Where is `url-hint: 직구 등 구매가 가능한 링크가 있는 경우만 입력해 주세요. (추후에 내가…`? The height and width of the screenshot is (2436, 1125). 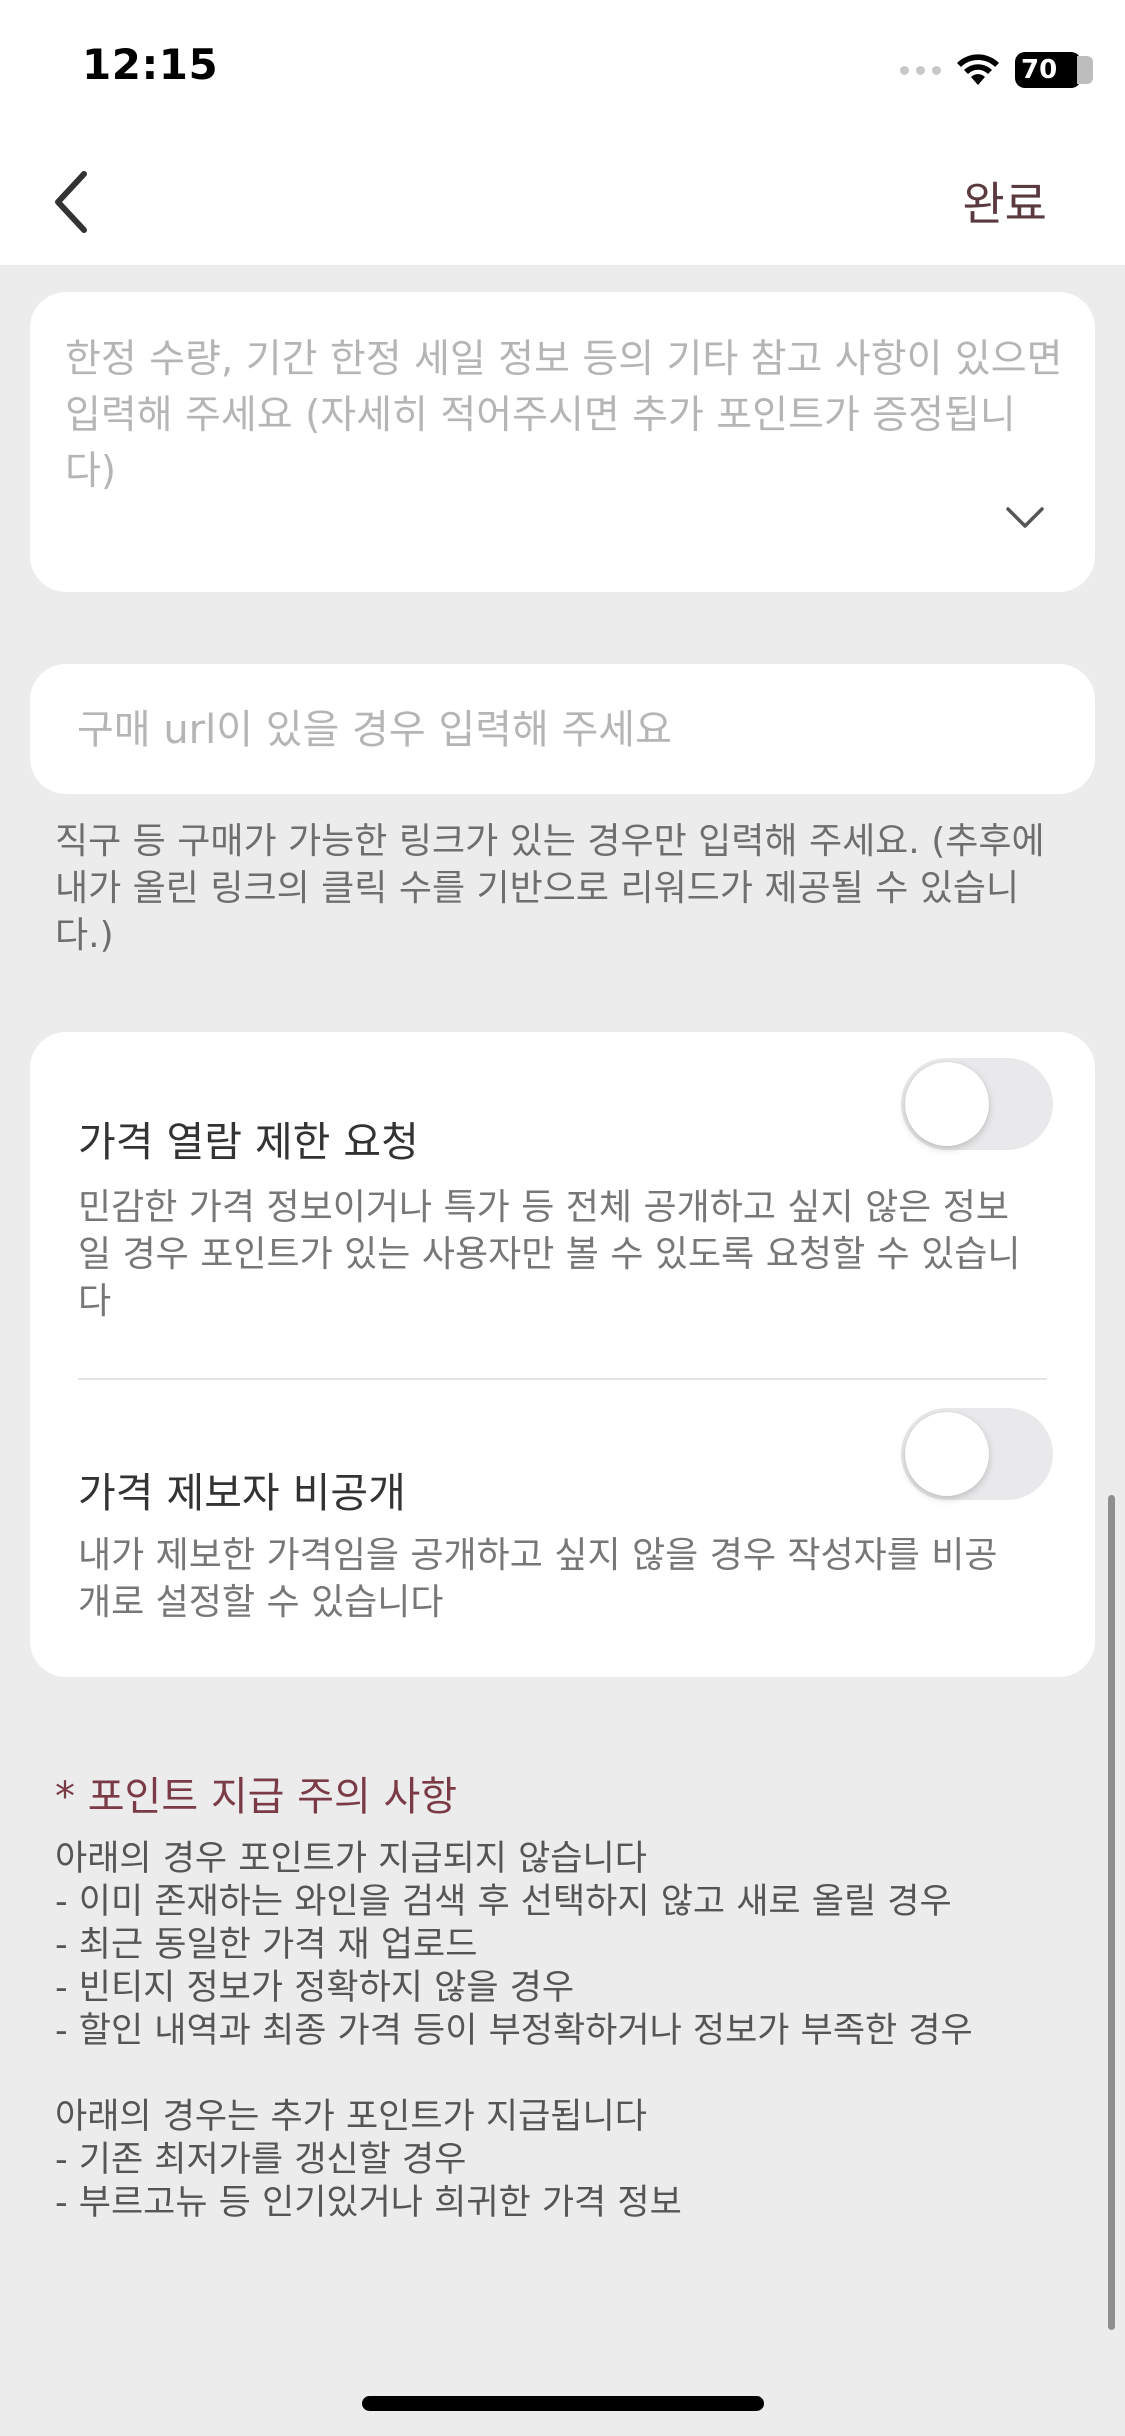 url-hint: 직구 등 구매가 가능한 링크가 있는 경우만 입력해 주세요. (추후에 내가… is located at coordinates (550, 888).